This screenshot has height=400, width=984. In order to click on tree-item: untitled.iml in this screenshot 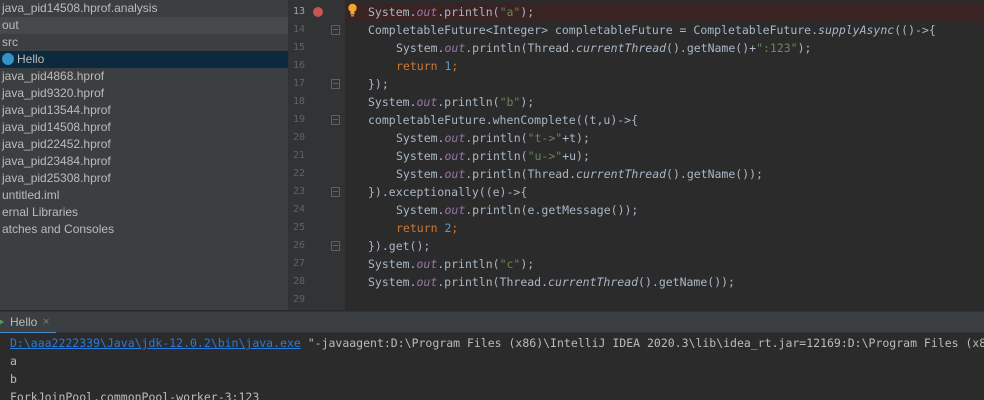, I will do `click(144, 195)`.